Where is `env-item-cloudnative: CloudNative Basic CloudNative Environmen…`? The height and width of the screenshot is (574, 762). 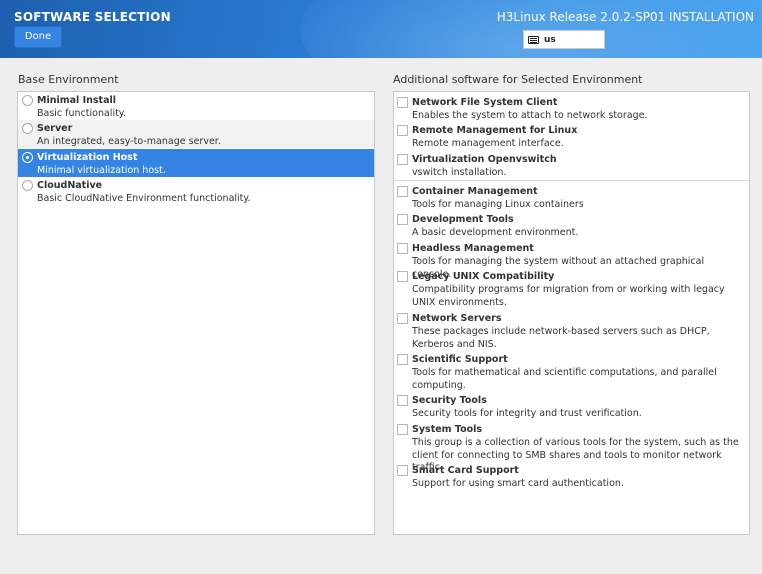 env-item-cloudnative: CloudNative Basic CloudNative Environmen… is located at coordinates (196, 191).